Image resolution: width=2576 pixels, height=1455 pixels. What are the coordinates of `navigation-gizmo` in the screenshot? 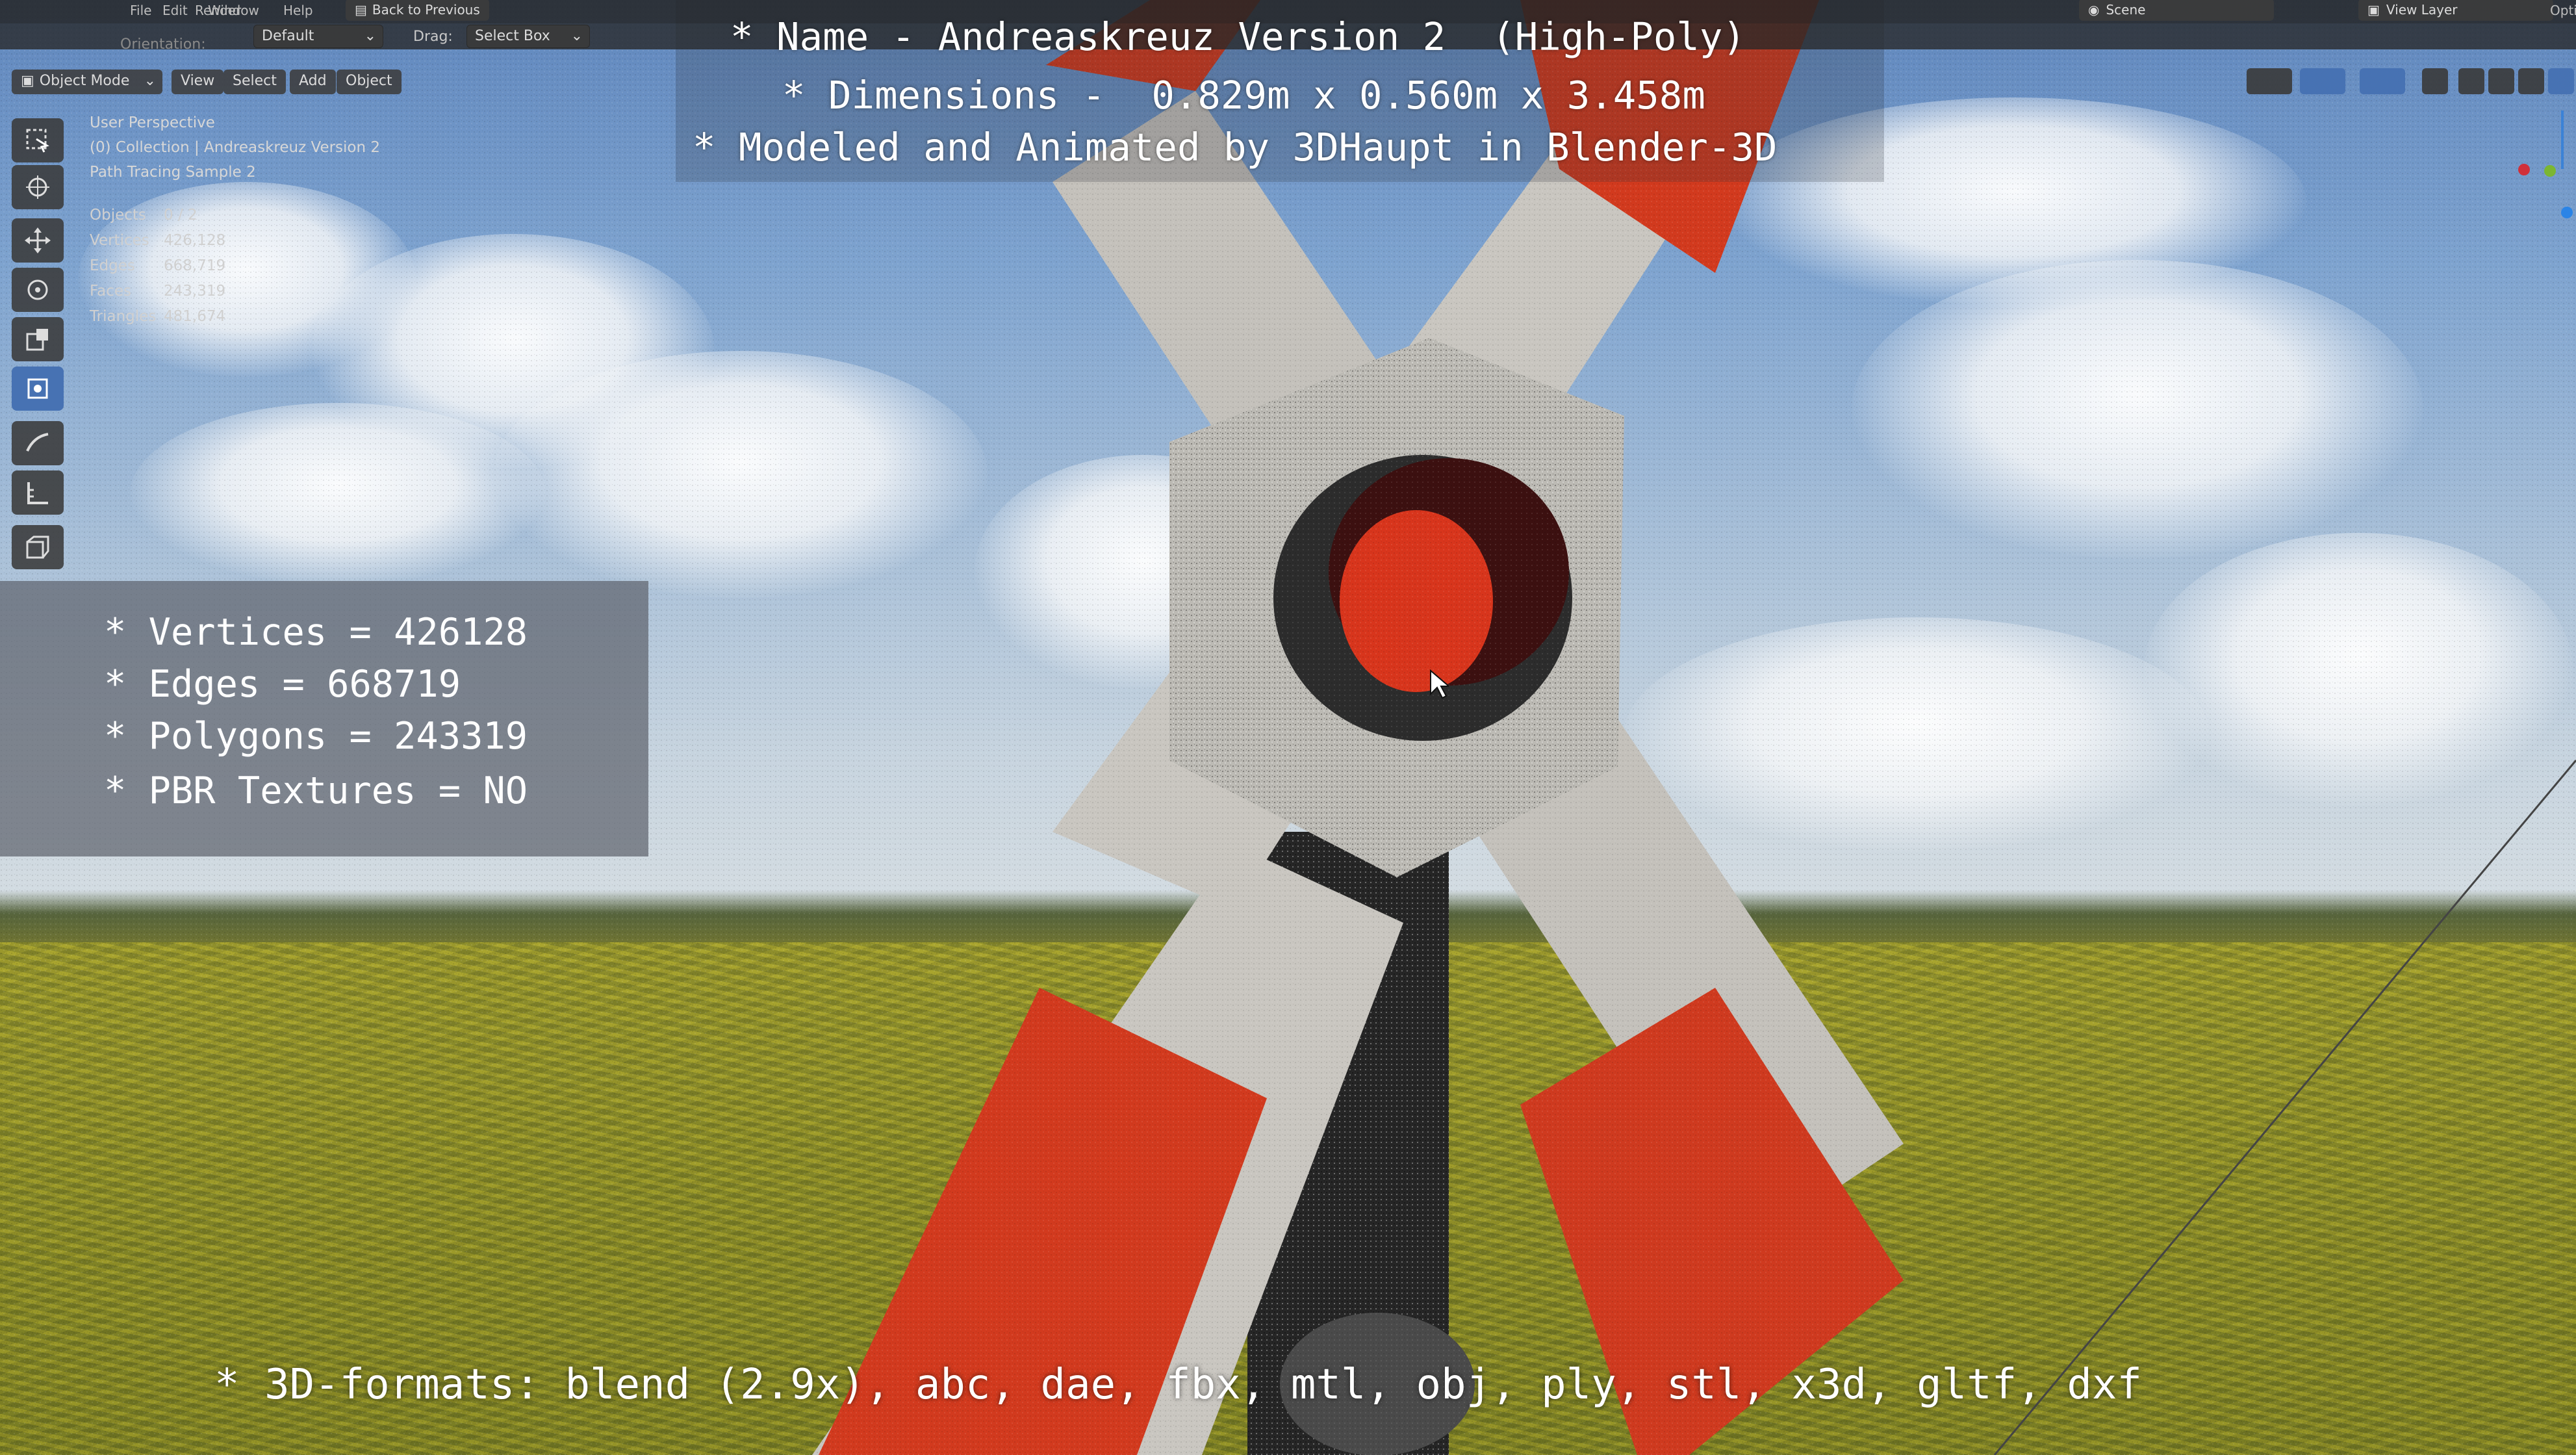 It's located at (2545, 168).